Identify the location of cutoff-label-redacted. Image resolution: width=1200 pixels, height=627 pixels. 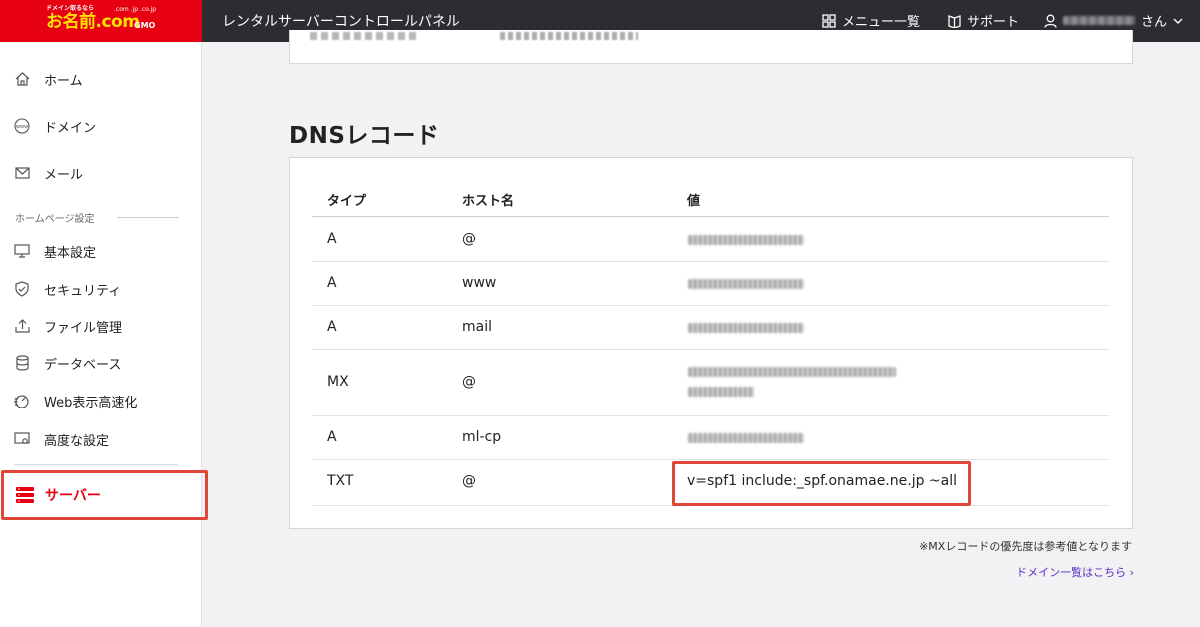
(365, 36).